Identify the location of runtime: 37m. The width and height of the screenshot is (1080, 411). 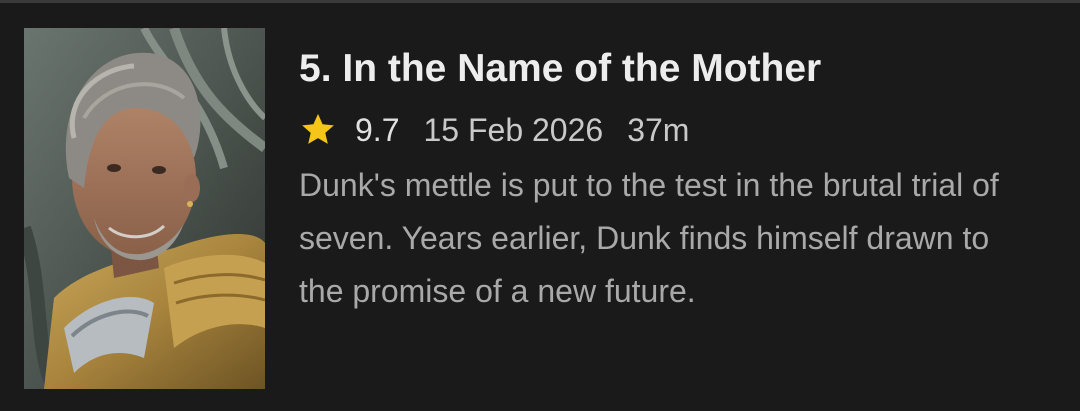
(658, 129).